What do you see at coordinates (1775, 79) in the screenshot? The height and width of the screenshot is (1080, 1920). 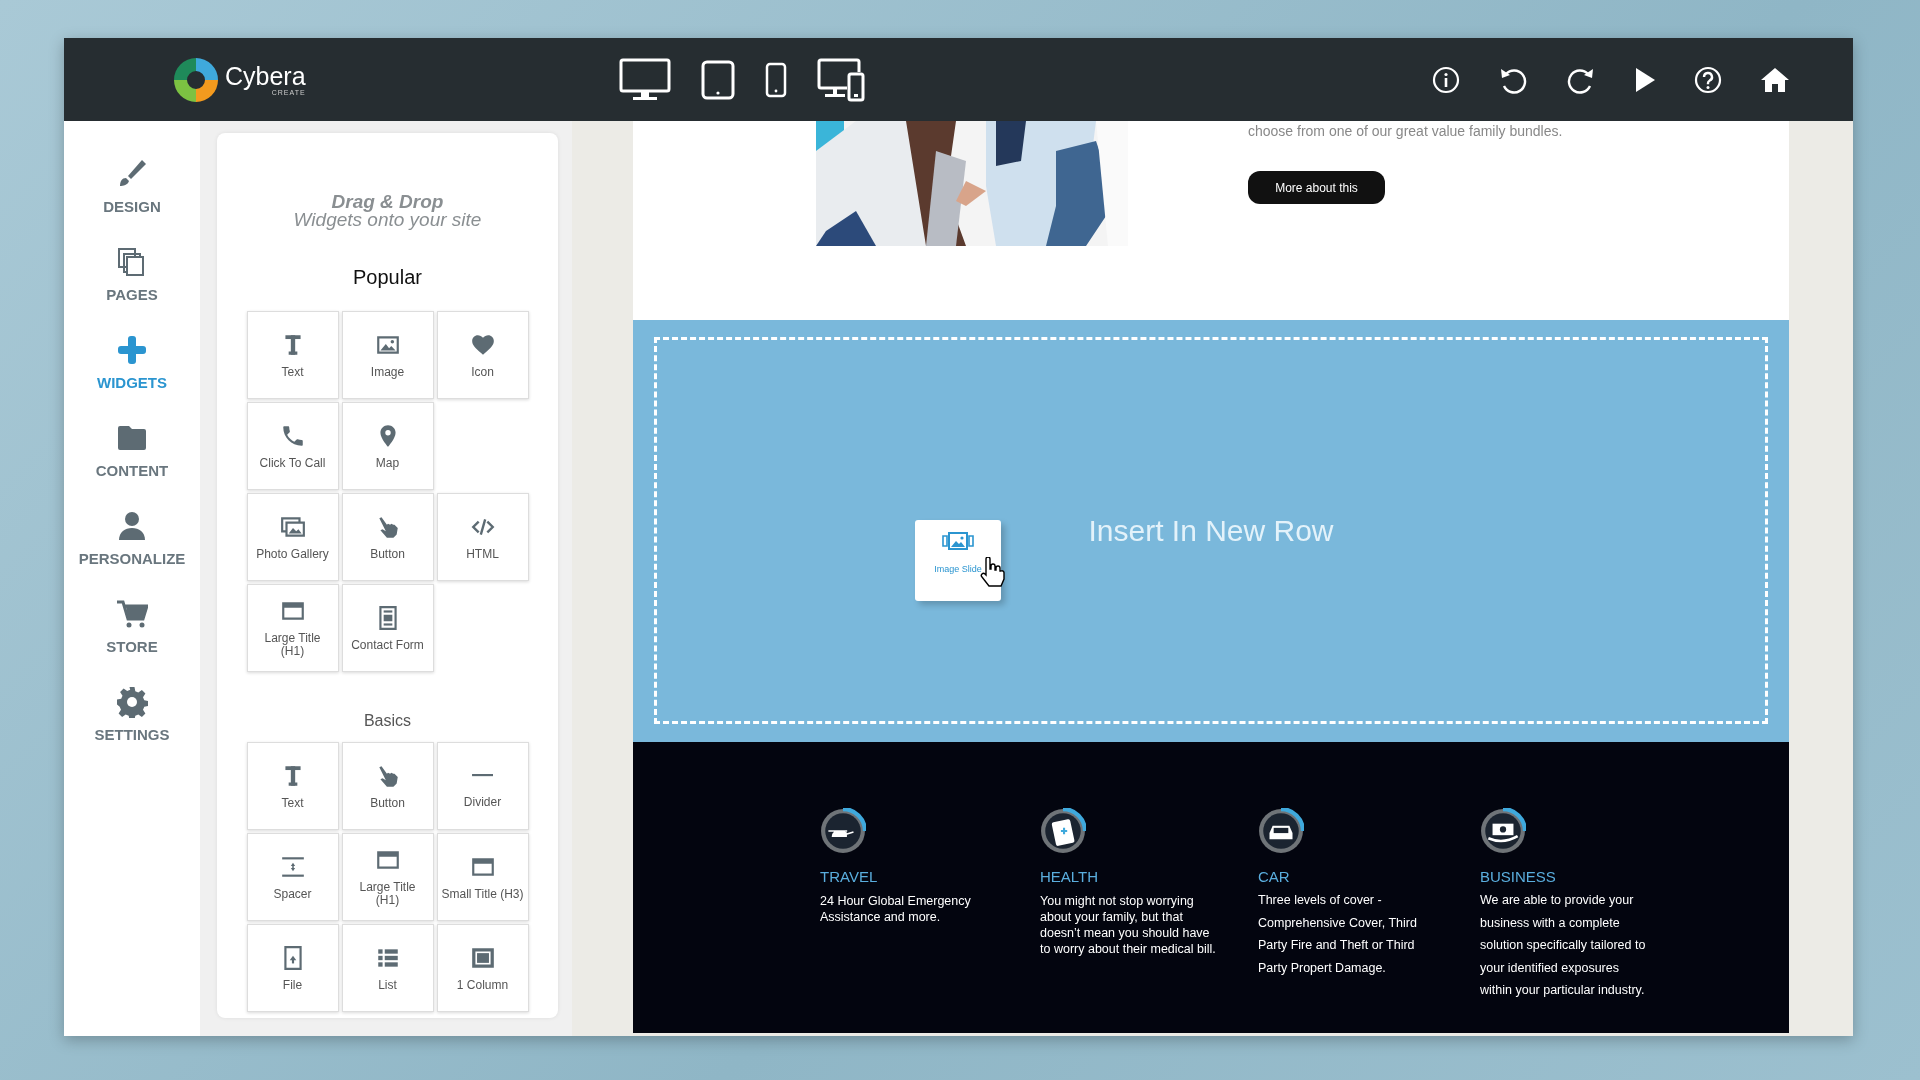 I see `home-icon` at bounding box center [1775, 79].